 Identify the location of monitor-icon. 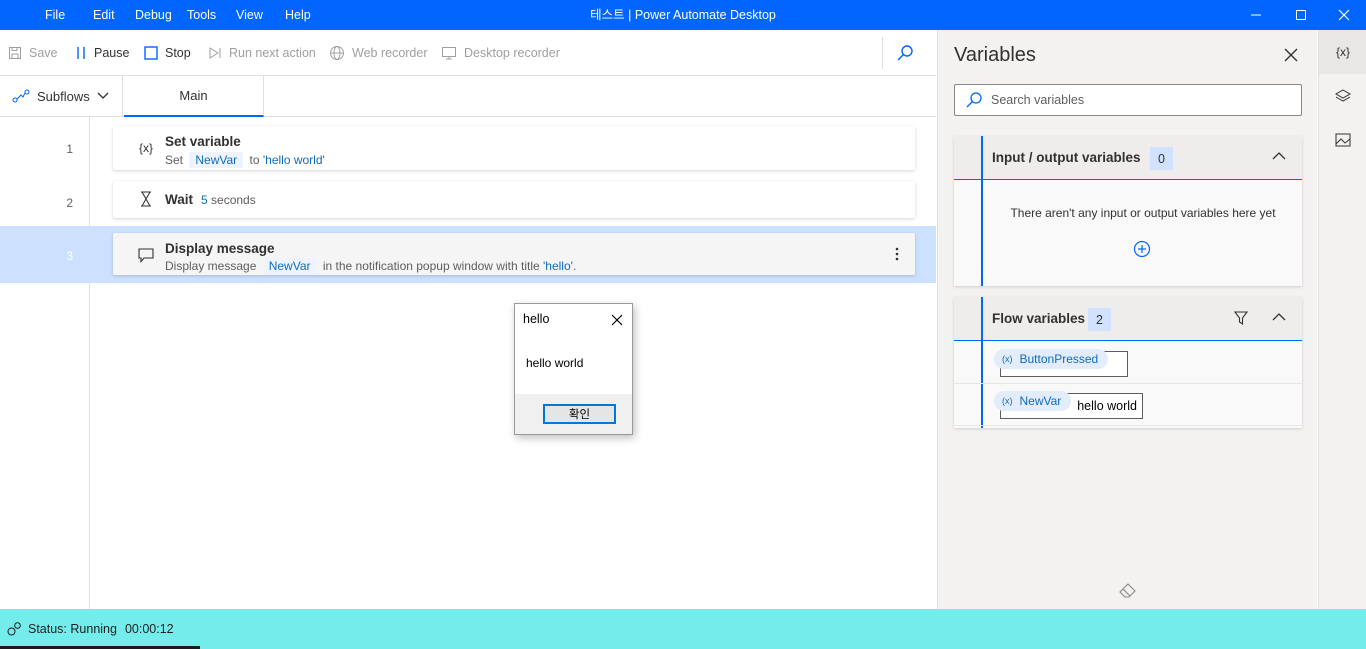
(449, 52).